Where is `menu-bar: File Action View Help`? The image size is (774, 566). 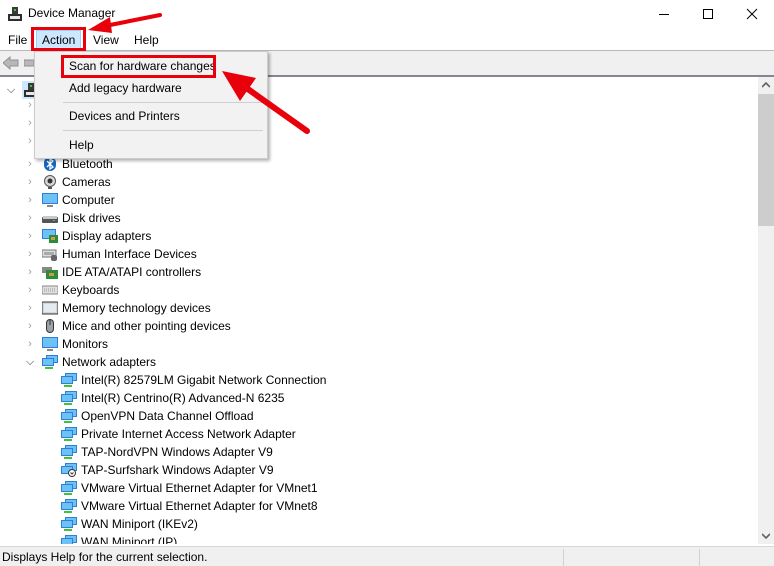 menu-bar: File Action View Help is located at coordinates (387, 39).